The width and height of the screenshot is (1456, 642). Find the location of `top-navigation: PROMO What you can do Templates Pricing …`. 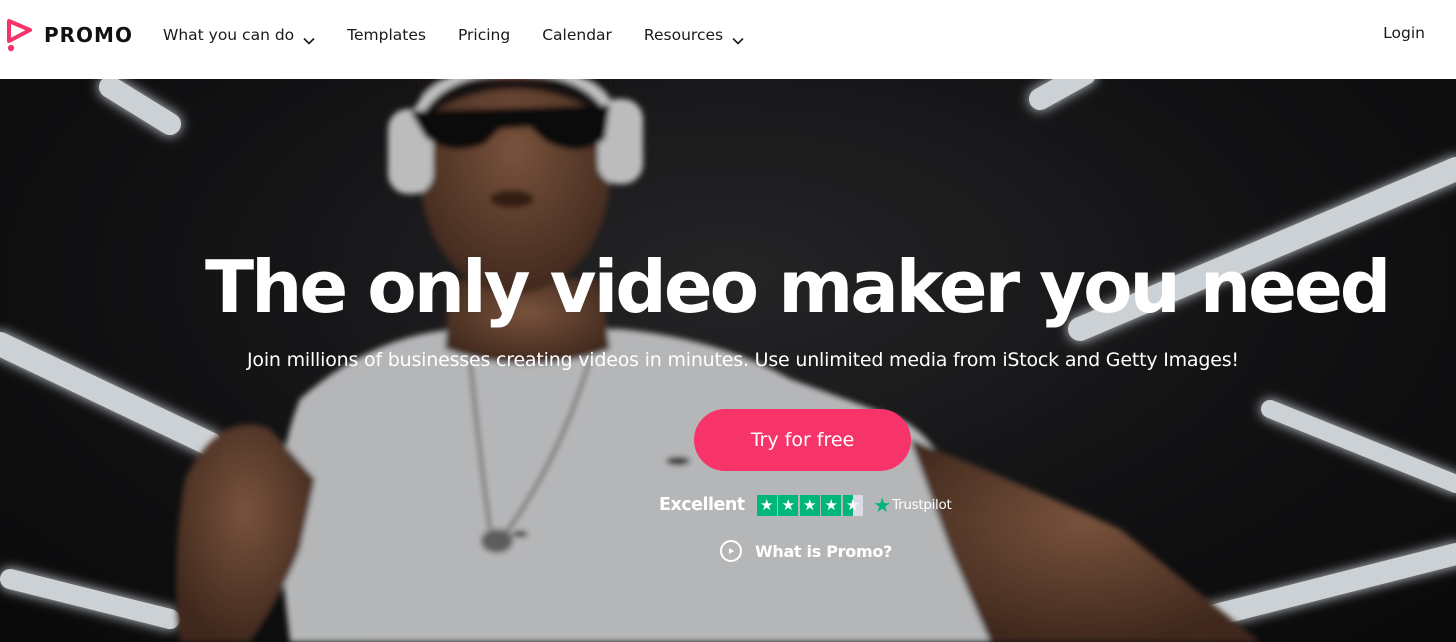

top-navigation: PROMO What you can do Templates Pricing … is located at coordinates (728, 39).